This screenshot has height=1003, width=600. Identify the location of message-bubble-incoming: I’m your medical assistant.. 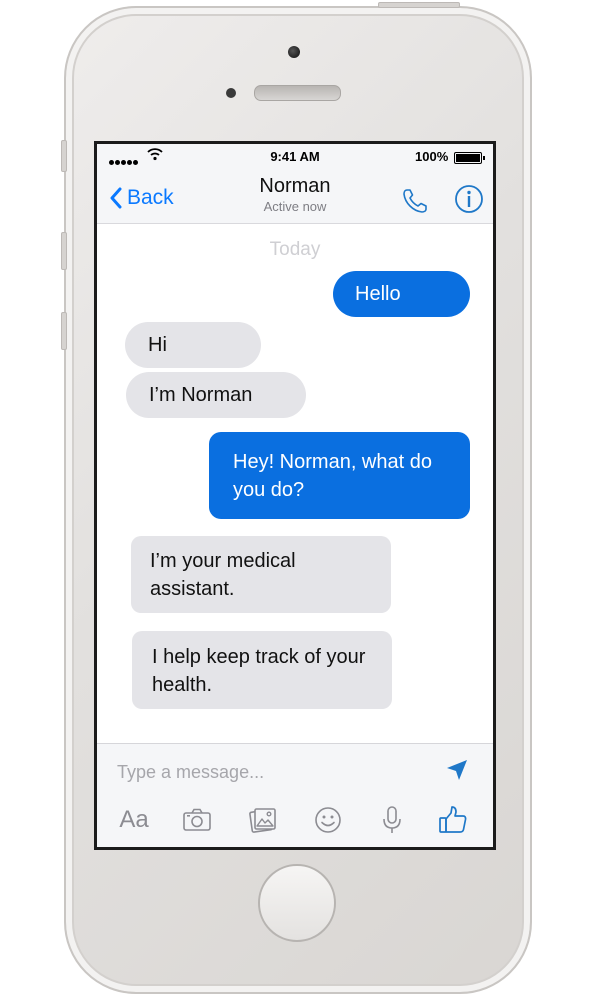
(261, 574).